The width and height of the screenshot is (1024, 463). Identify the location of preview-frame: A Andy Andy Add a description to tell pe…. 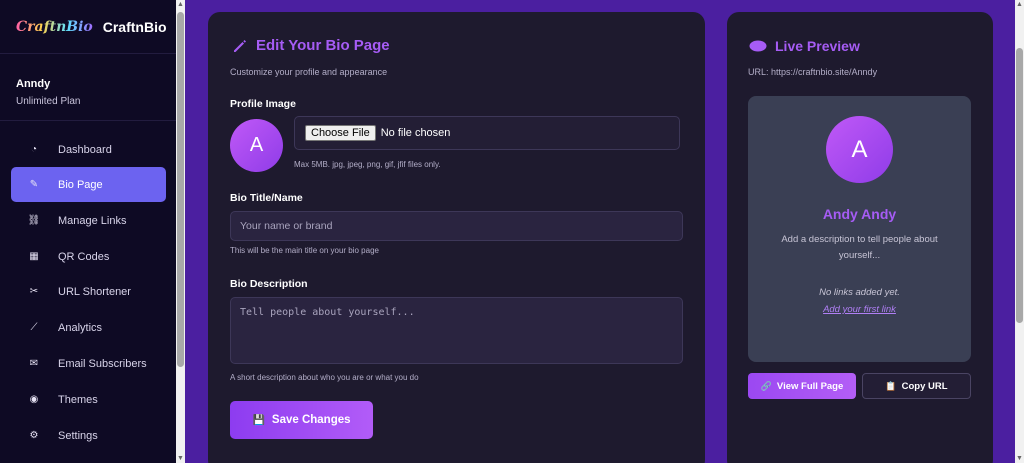
(859, 229).